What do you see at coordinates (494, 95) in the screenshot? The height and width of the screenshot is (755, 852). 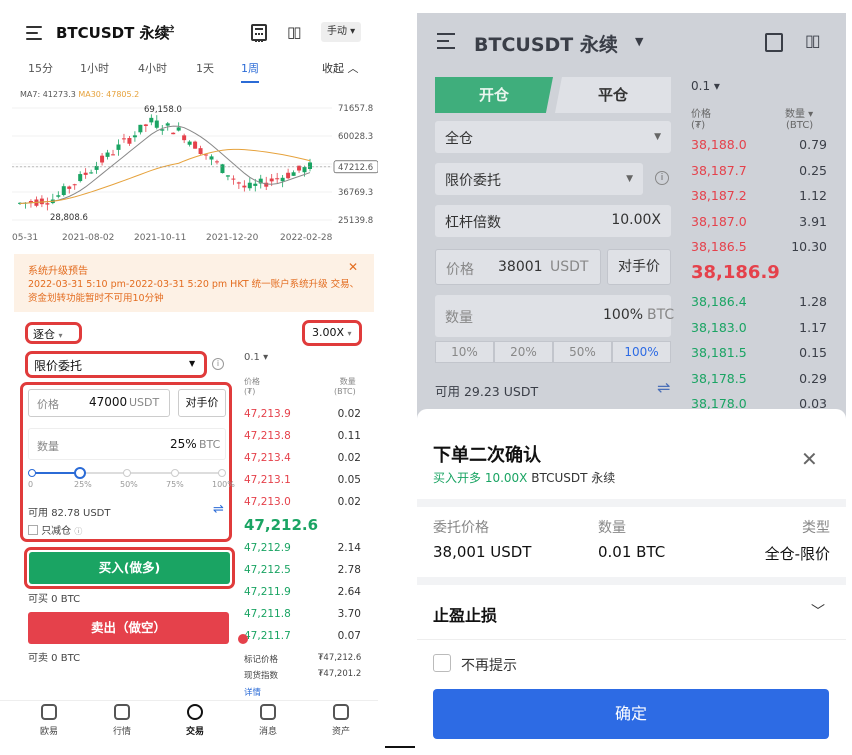 I see `tab-open: 开仓` at bounding box center [494, 95].